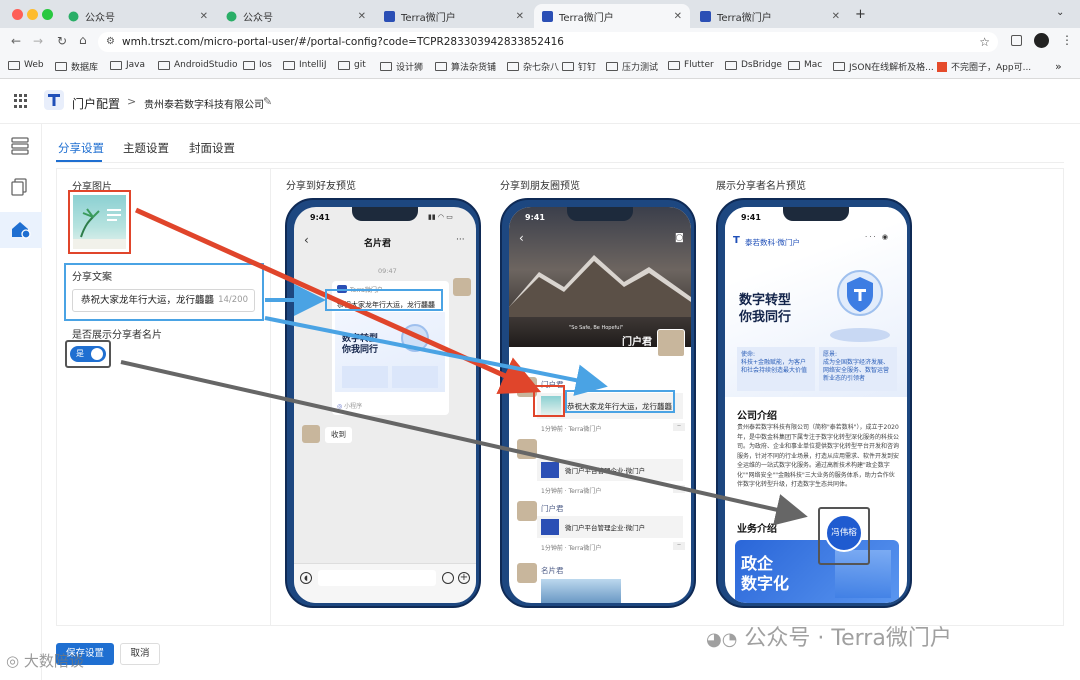  I want to click on cancel-button: 取消, so click(140, 654).